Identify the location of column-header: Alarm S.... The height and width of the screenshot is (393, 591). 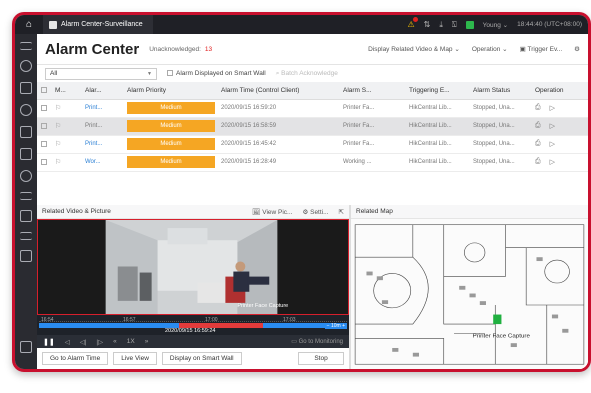
(372, 91).